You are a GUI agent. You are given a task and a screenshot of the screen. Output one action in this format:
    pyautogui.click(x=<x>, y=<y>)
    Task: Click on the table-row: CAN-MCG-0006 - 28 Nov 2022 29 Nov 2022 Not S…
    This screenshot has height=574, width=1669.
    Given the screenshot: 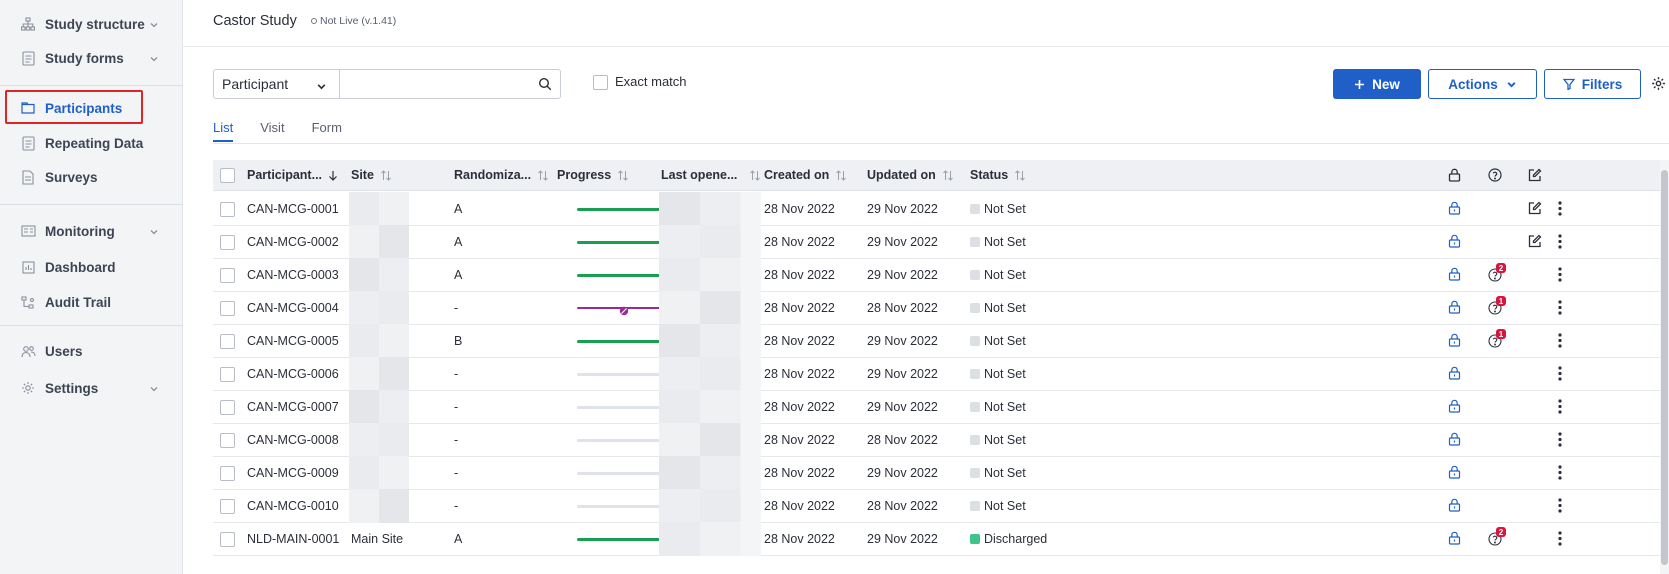 What is the action you would take?
    pyautogui.click(x=941, y=374)
    